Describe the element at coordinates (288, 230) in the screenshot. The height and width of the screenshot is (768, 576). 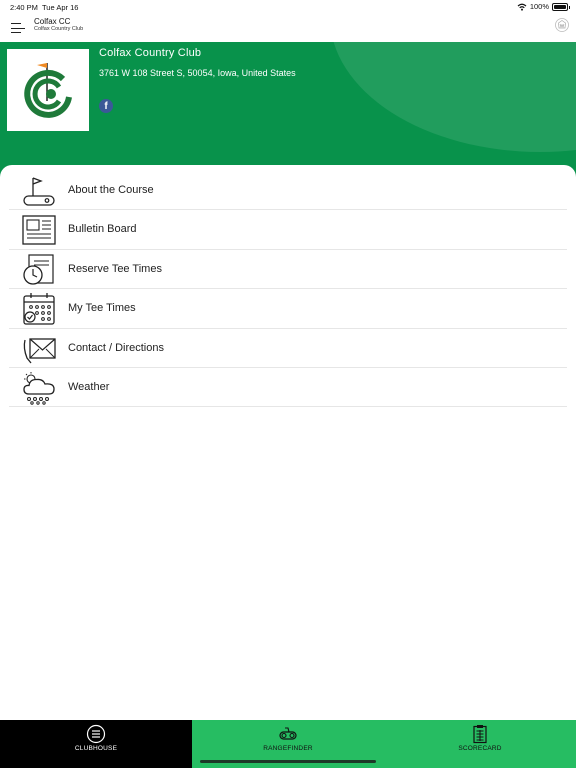
I see `menu-item-bulletin-board: Bulletin Board` at that location.